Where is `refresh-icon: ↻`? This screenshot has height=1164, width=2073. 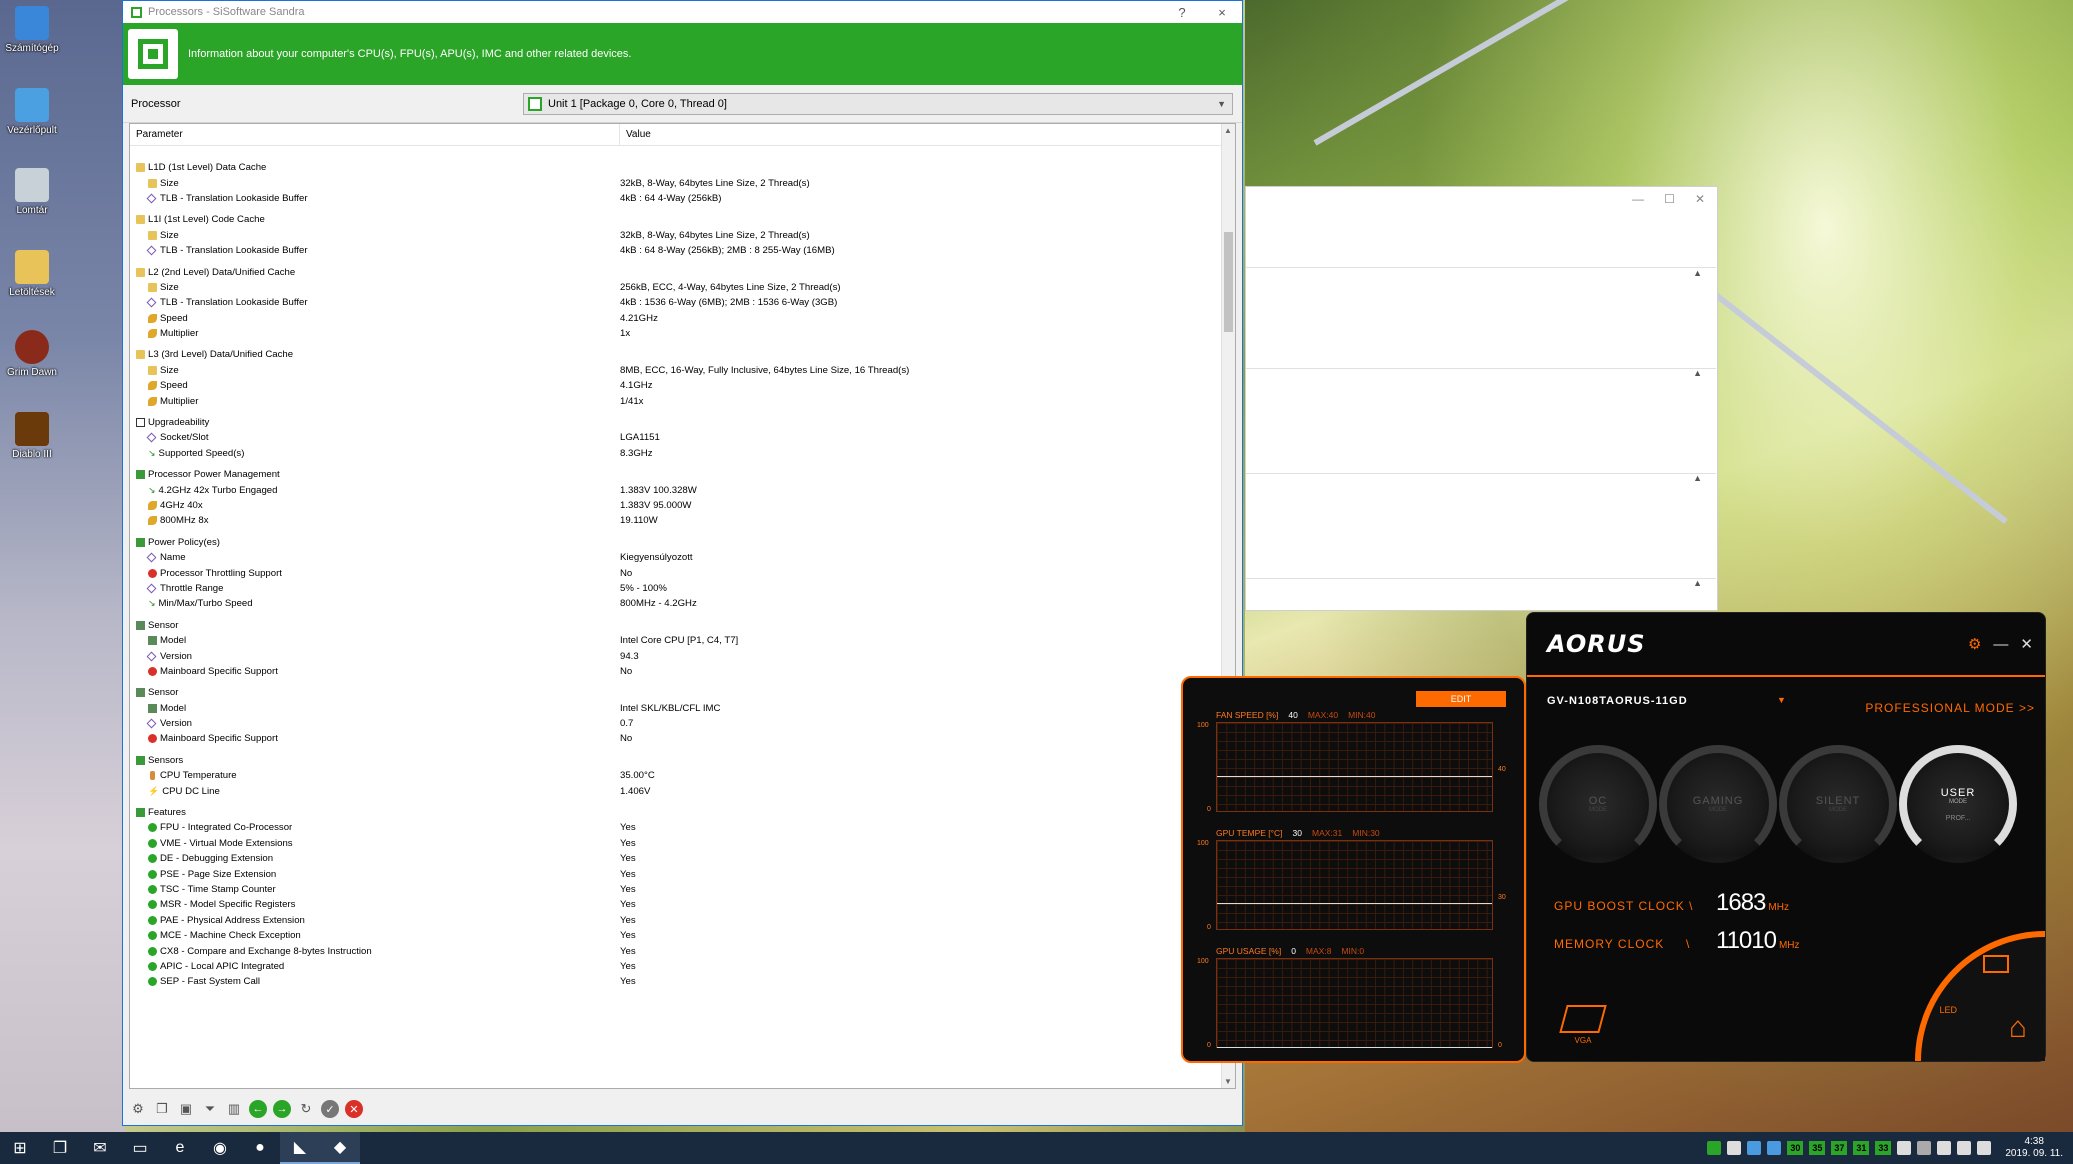 refresh-icon: ↻ is located at coordinates (306, 1109).